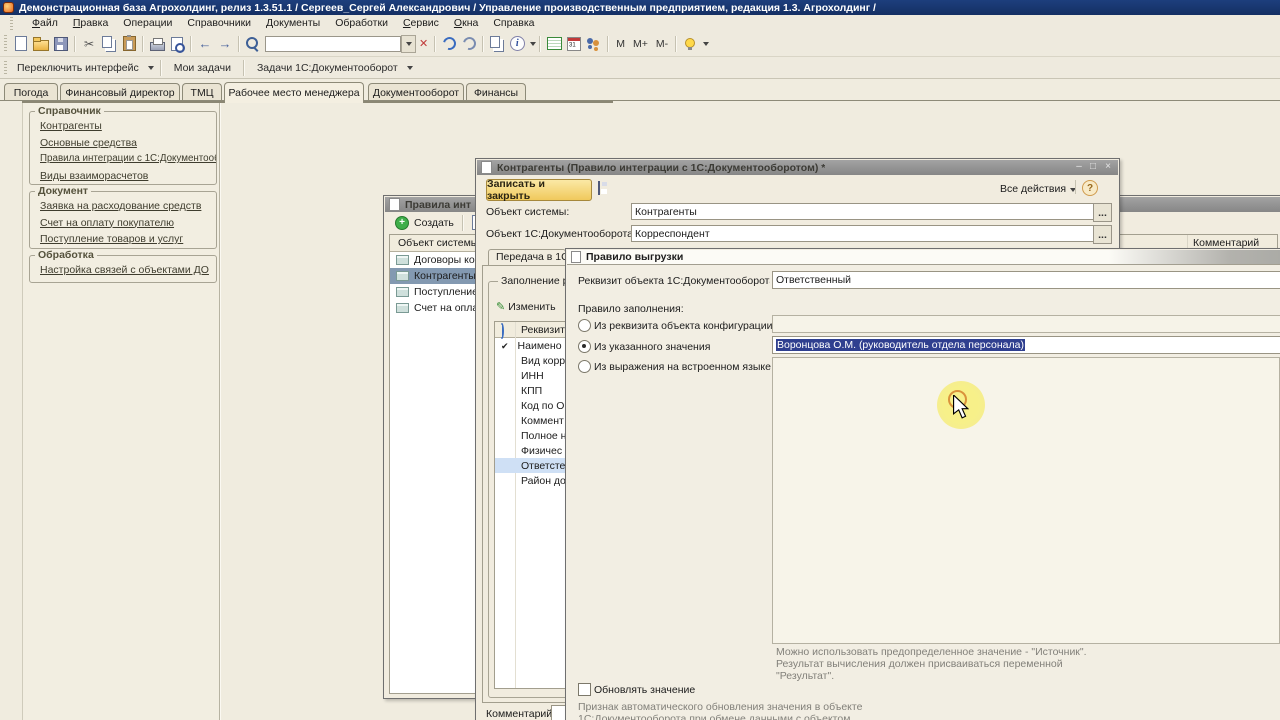 This screenshot has height=720, width=1280. What do you see at coordinates (78, 68) in the screenshot?
I see `switch-interface-button: Переключить интерфейс` at bounding box center [78, 68].